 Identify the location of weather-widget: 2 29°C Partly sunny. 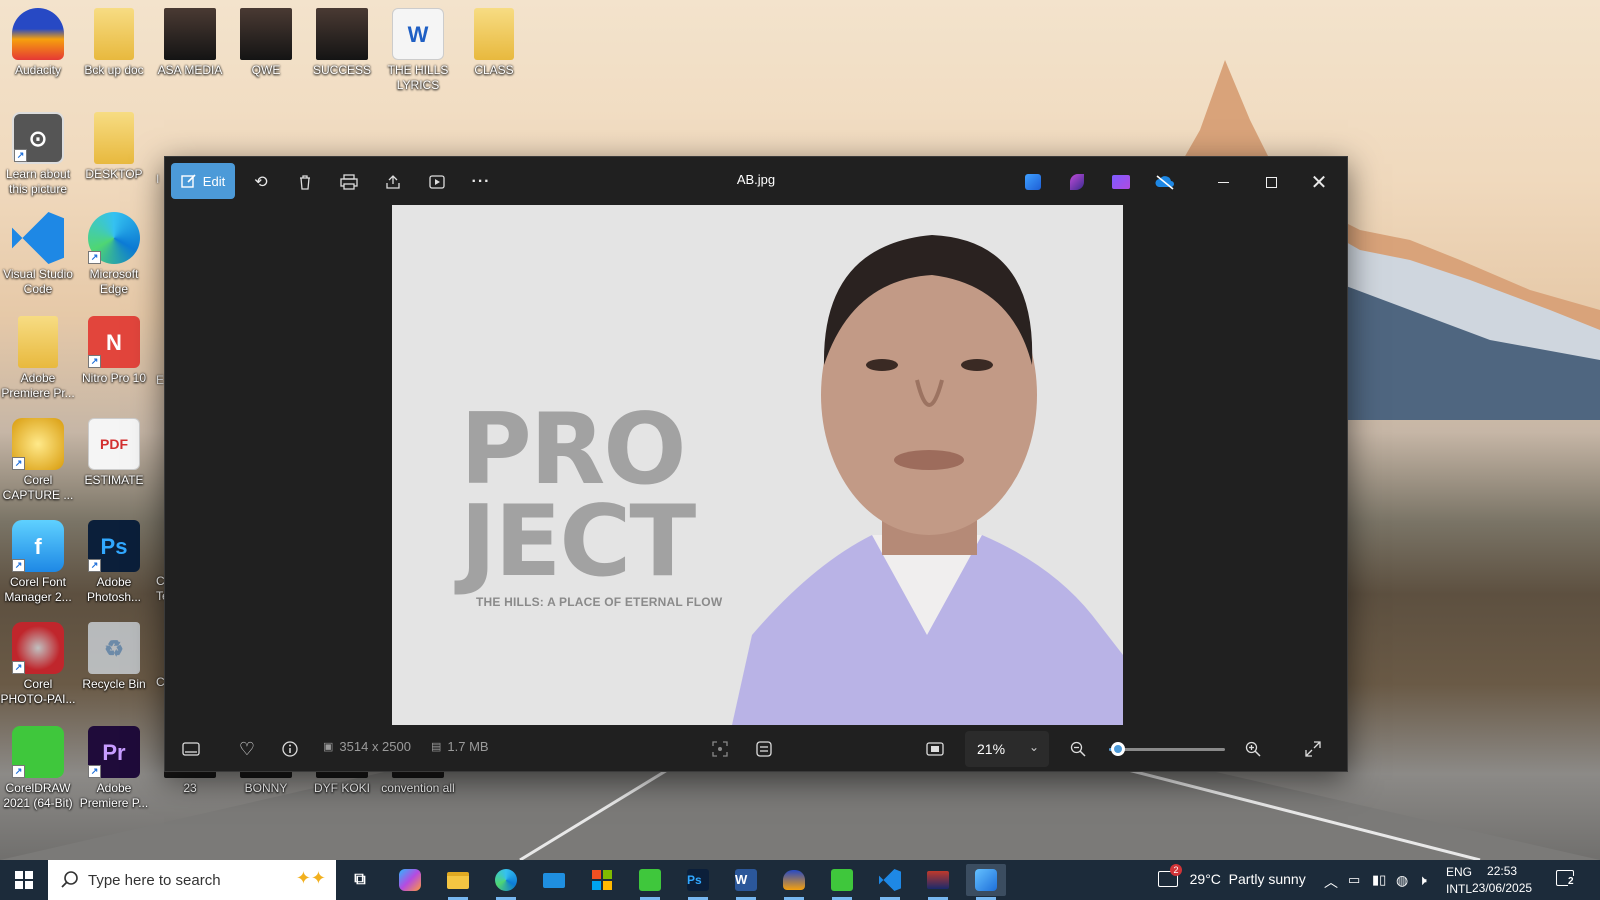
(1232, 875).